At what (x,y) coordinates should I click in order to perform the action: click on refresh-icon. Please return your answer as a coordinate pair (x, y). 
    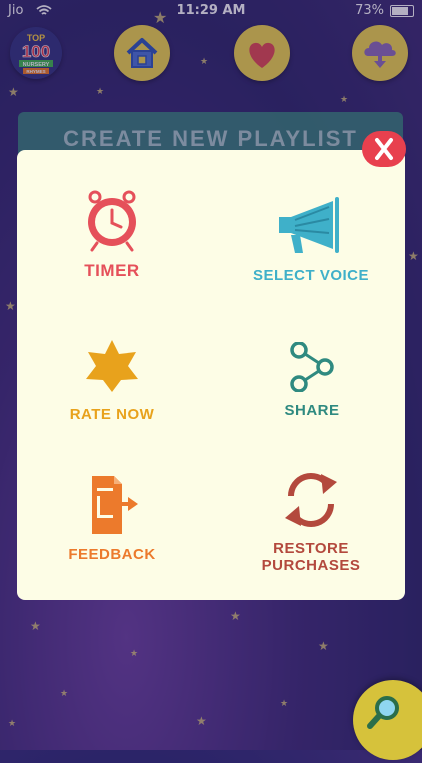
    Looking at the image, I should click on (311, 500).